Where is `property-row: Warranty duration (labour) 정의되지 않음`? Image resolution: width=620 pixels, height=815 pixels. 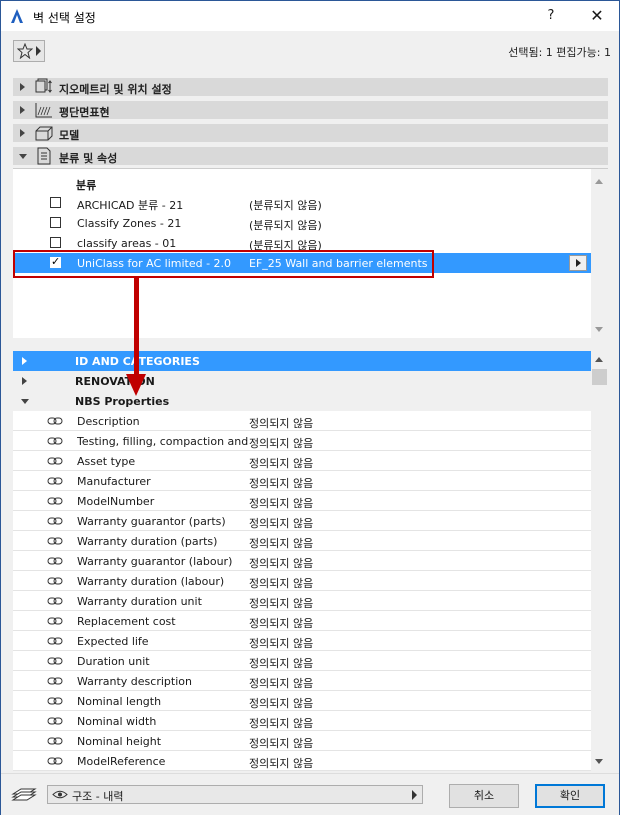
property-row: Warranty duration (labour) 정의되지 않음 is located at coordinates (302, 581).